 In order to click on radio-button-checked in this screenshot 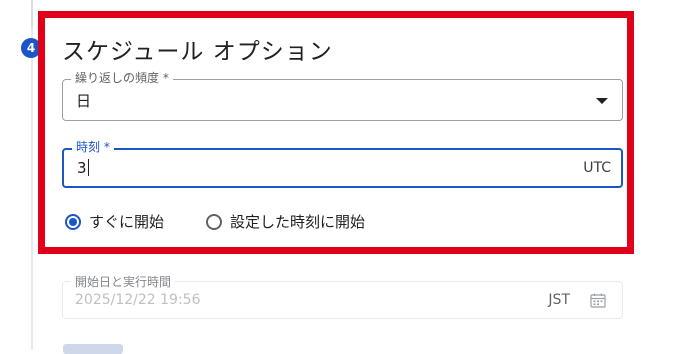, I will do `click(73, 221)`.